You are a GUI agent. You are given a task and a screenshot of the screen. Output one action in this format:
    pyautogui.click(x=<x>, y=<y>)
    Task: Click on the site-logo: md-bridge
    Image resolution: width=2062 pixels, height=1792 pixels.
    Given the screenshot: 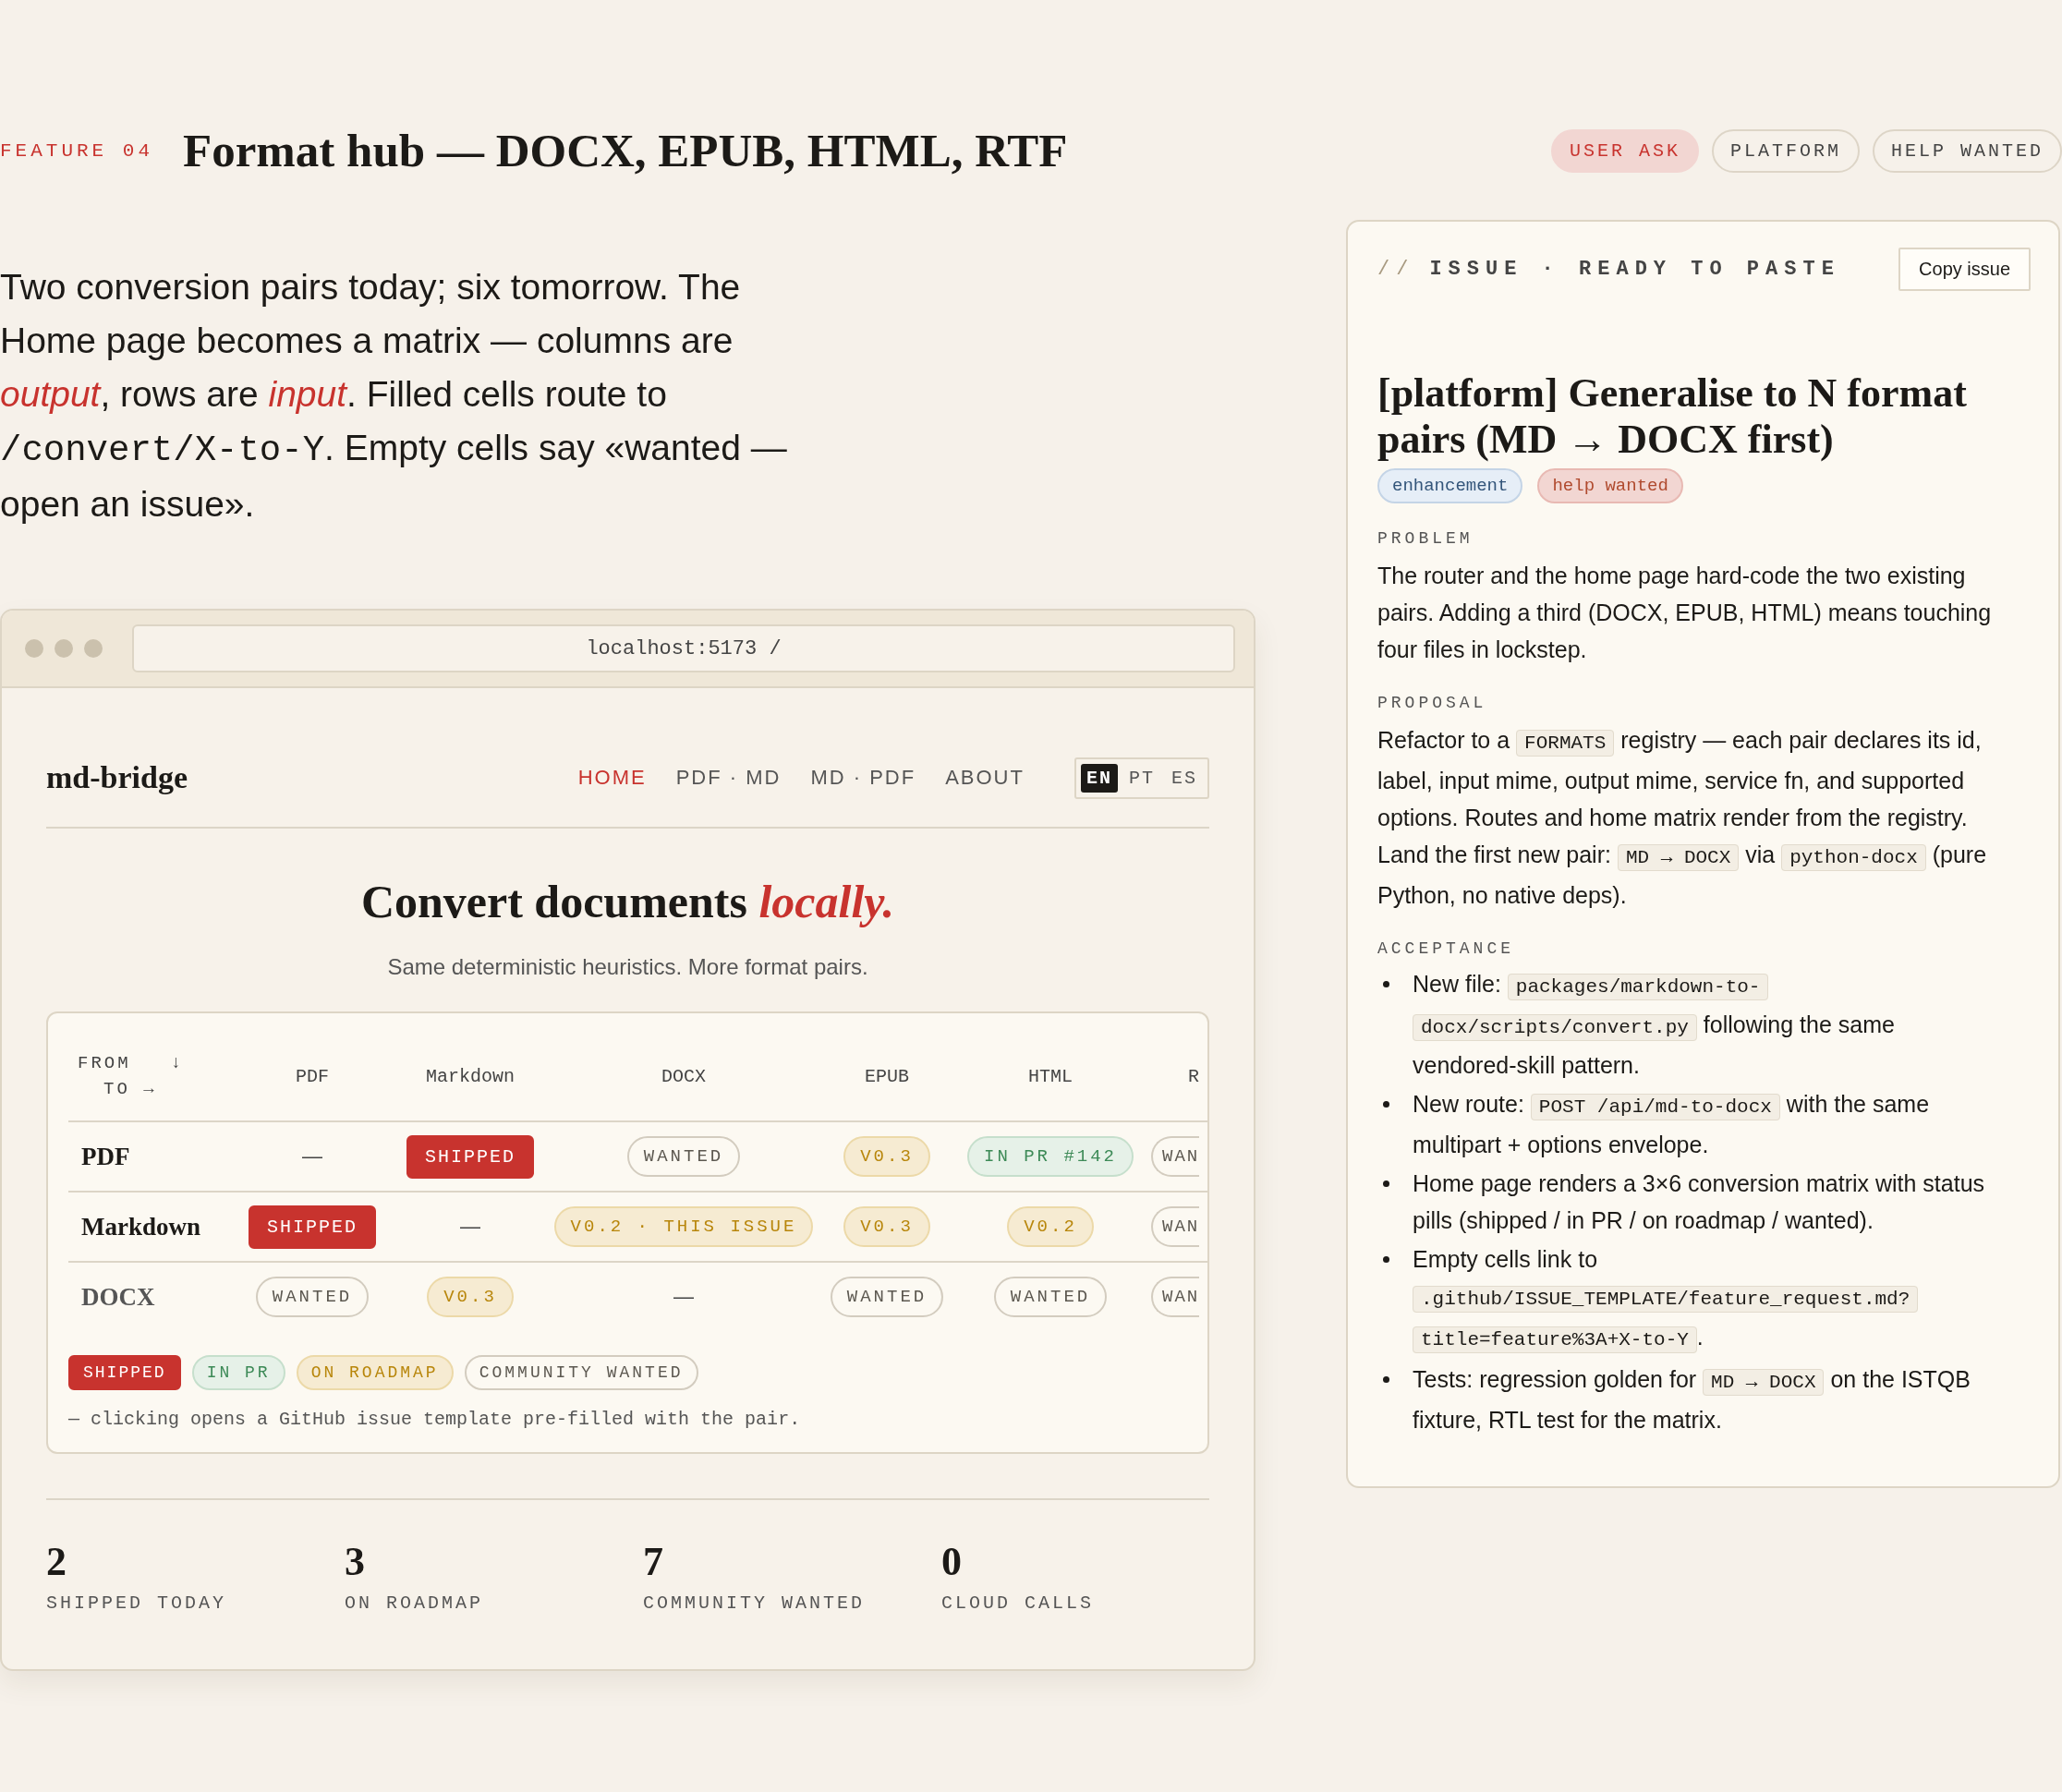 What is the action you would take?
    pyautogui.click(x=117, y=778)
    